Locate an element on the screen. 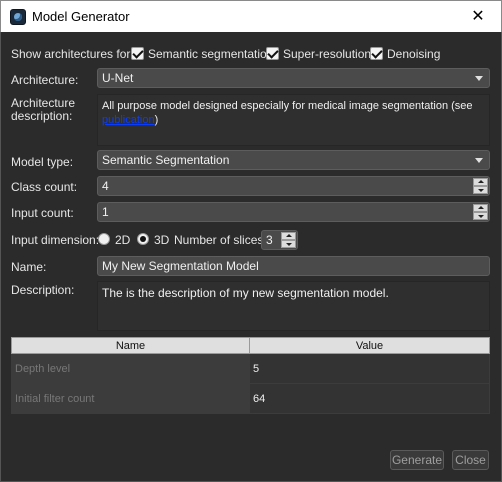  window-title: Model Generator is located at coordinates (81, 16).